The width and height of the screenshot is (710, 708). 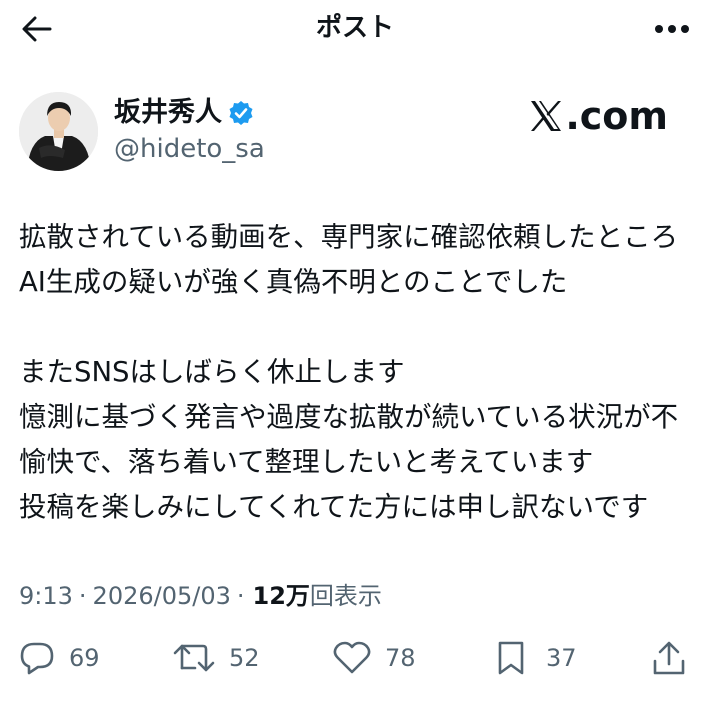 I want to click on avatar-image, so click(x=58, y=131).